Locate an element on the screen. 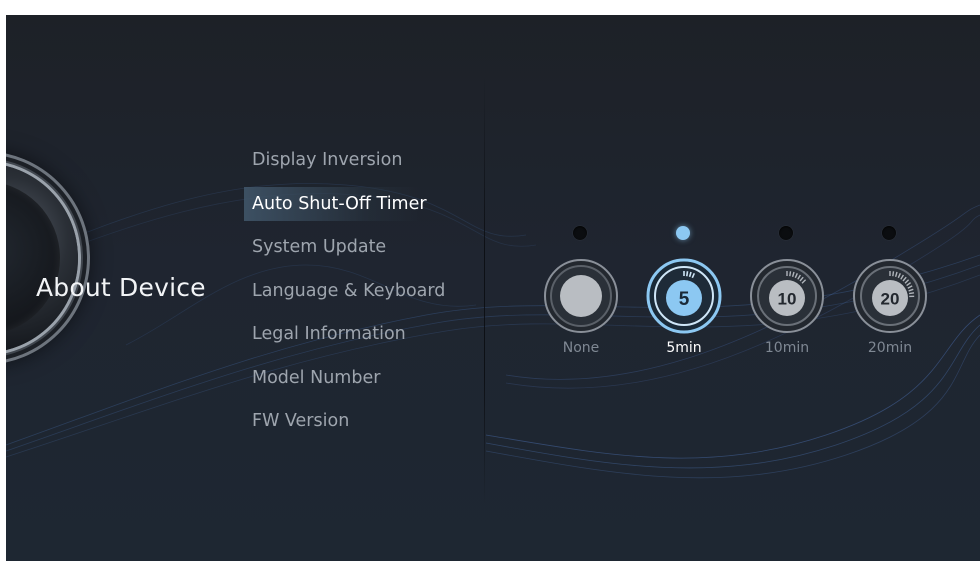  timer-option-label: 5min is located at coordinates (684, 348).